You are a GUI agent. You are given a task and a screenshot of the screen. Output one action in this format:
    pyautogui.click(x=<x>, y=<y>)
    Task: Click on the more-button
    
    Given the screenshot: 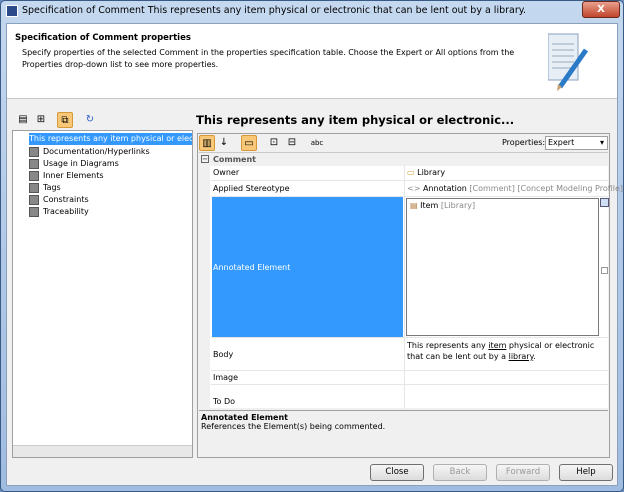 What is the action you would take?
    pyautogui.click(x=604, y=270)
    